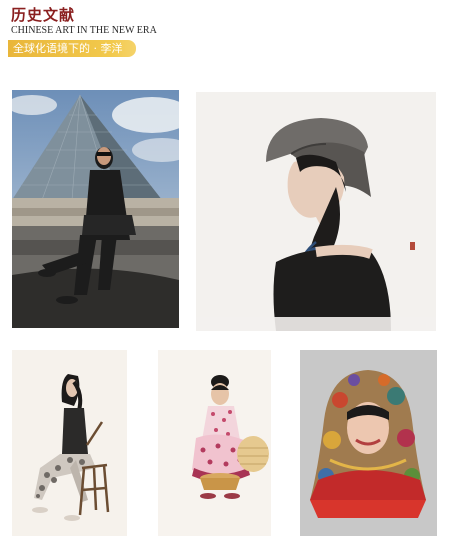 Image resolution: width=450 pixels, height=553 pixels. I want to click on painting-seated-woman-chair, so click(69, 443).